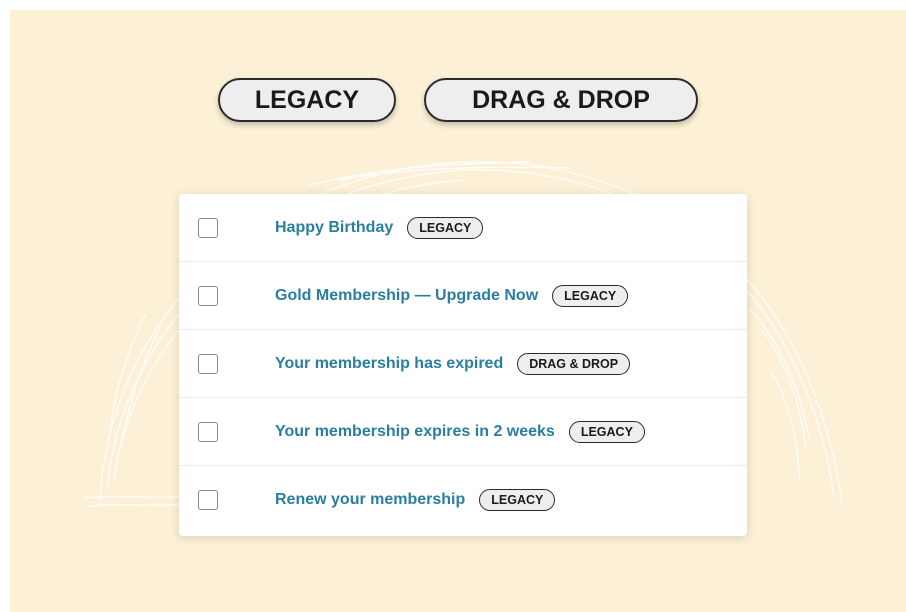 This screenshot has width=906, height=612. I want to click on filter-legacy-button: LEGACY, so click(307, 100).